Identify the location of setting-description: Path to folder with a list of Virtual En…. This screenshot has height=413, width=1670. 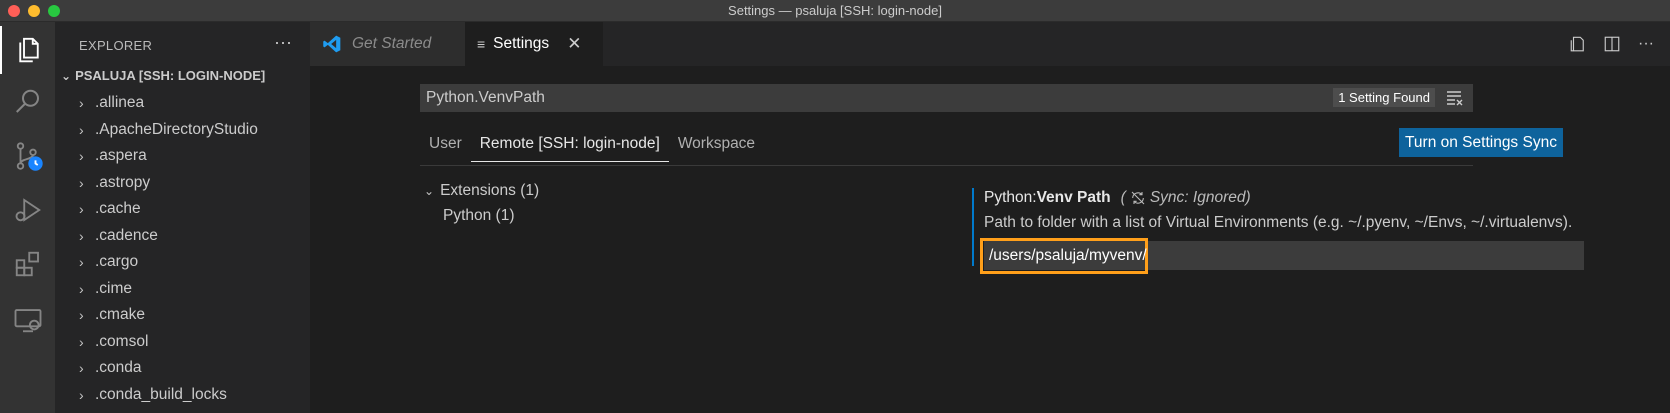
(1278, 222).